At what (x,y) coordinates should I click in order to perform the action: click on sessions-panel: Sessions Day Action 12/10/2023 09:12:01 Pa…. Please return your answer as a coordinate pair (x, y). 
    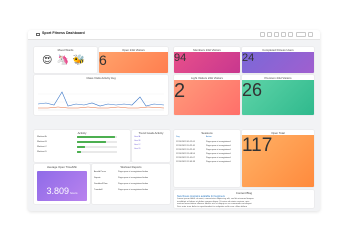
    Looking at the image, I should click on (207, 158).